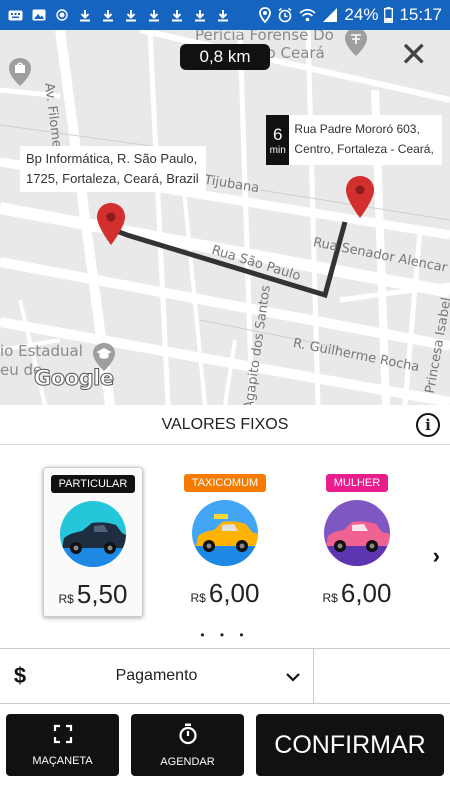 The height and width of the screenshot is (800, 450). I want to click on google-logo: Google, so click(74, 378).